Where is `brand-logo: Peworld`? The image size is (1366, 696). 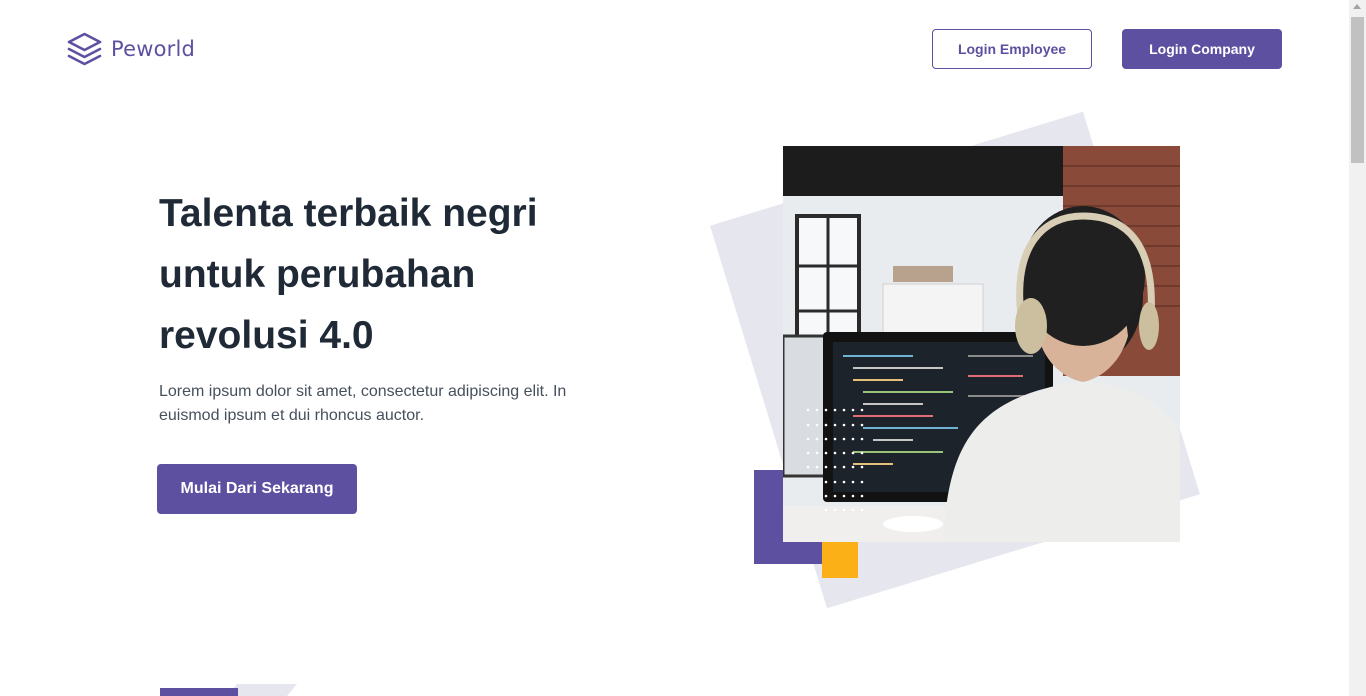 brand-logo: Peworld is located at coordinates (130, 49).